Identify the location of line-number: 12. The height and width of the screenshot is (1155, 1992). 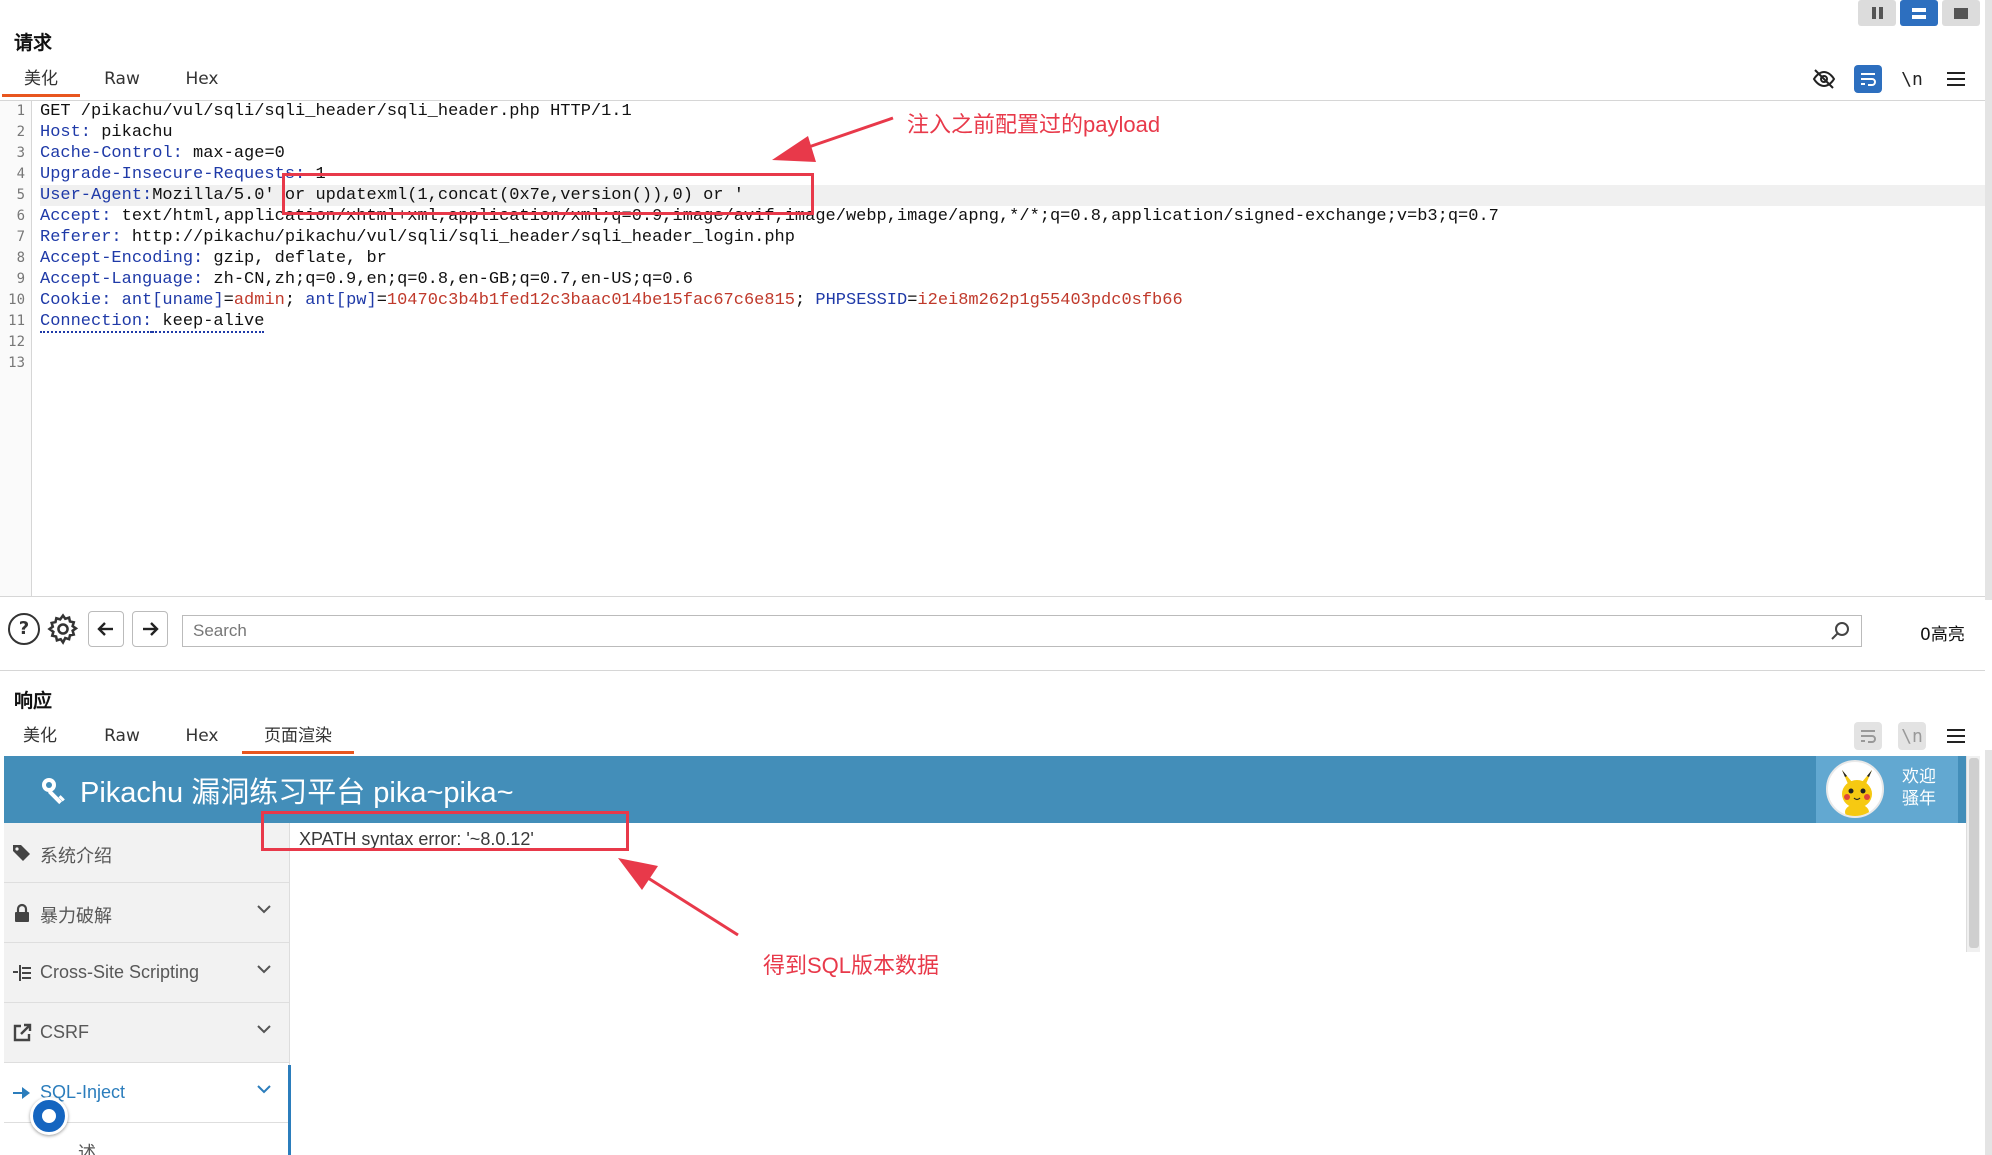
(16, 342).